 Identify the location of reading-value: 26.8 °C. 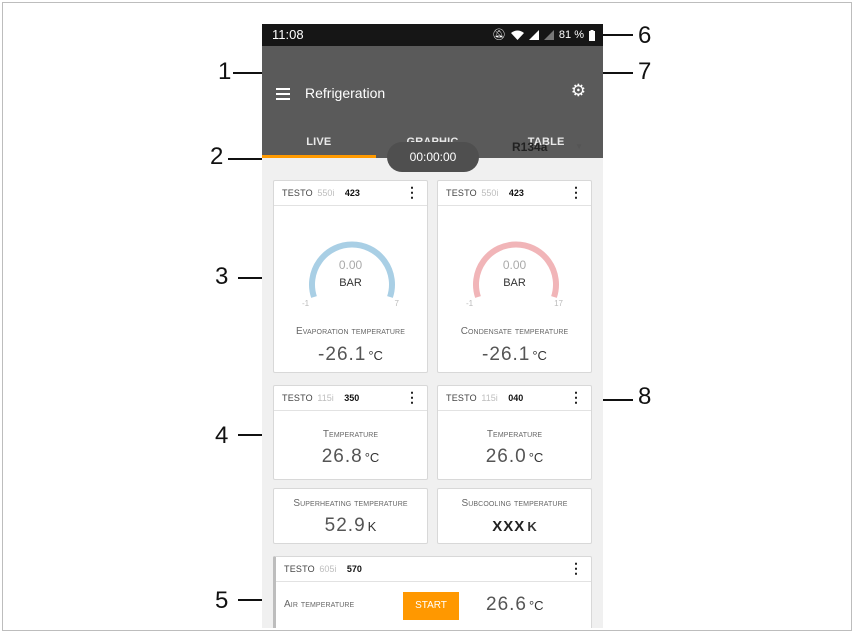
(350, 457).